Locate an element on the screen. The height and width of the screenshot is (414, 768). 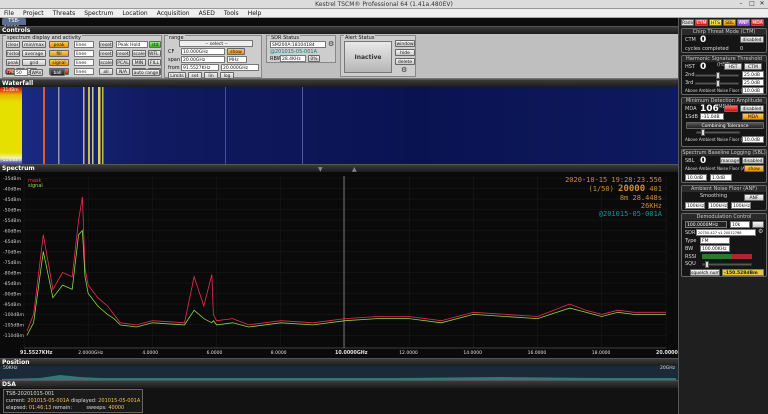
lin-button: lin is located at coordinates (211, 75).